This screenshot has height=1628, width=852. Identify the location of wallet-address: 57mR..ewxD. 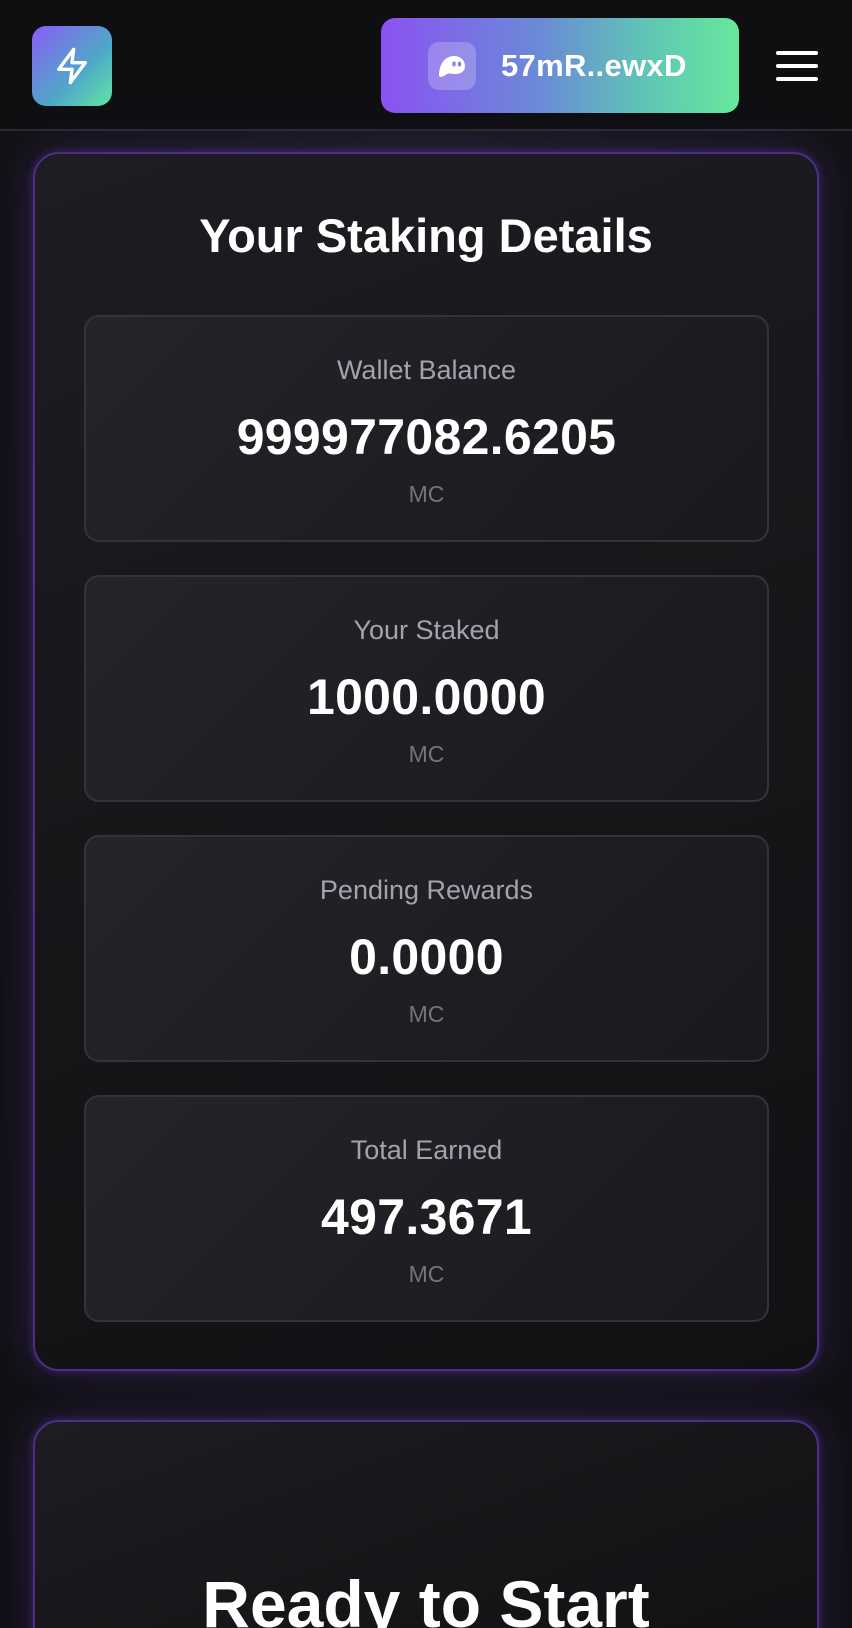
(594, 65).